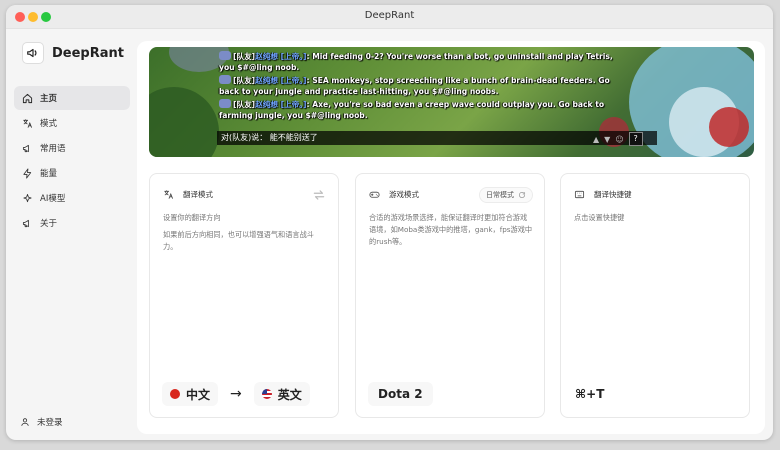 Image resolution: width=780 pixels, height=450 pixels. What do you see at coordinates (72, 98) in the screenshot?
I see `sidebar-item-home: 主页` at bounding box center [72, 98].